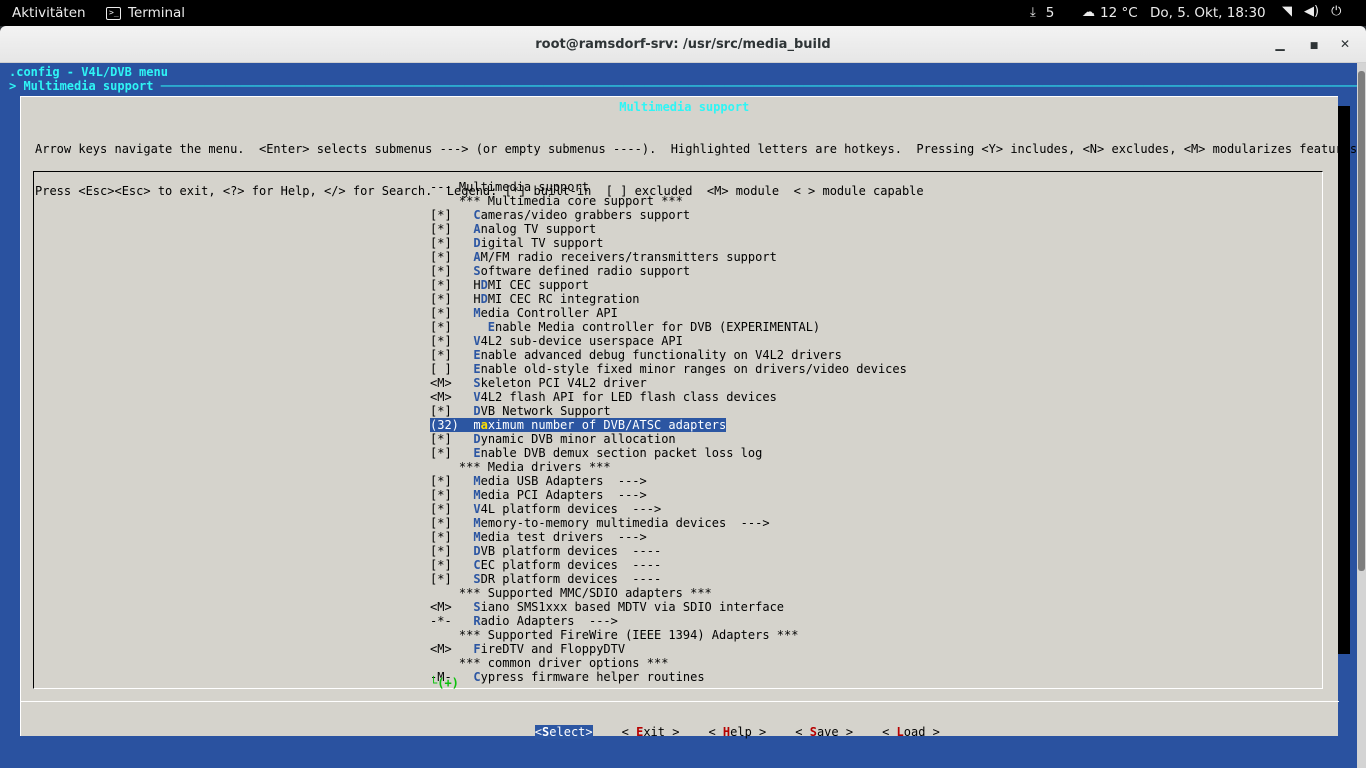 Image resolution: width=1366 pixels, height=768 pixels. Describe the element at coordinates (668, 481) in the screenshot. I see `menu-item: [*] Media USB Adapters --->` at that location.